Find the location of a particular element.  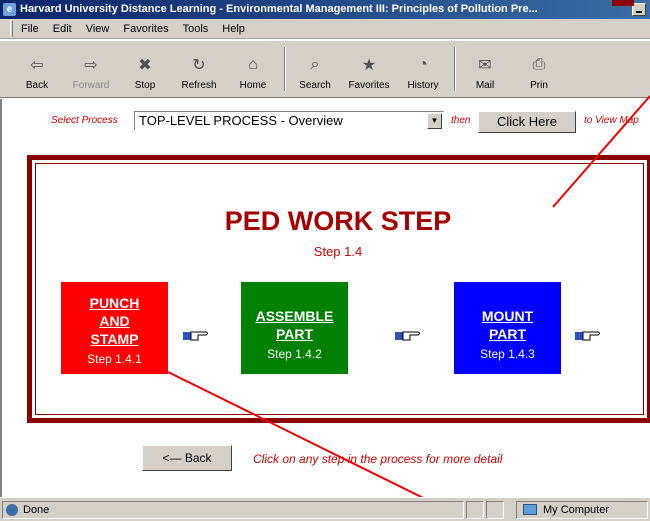

print-button: ⎙ Prin is located at coordinates (539, 68).